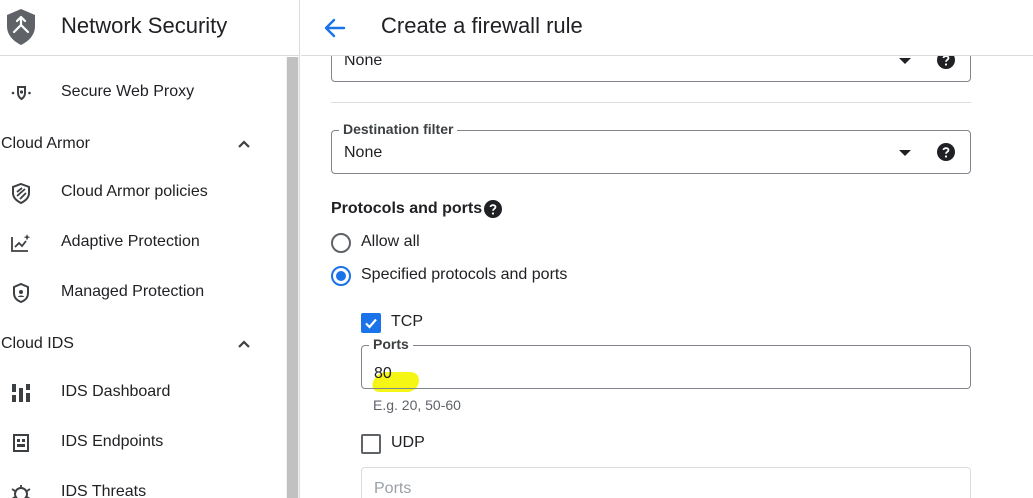 This screenshot has height=498, width=1033. What do you see at coordinates (144, 25) in the screenshot?
I see `product-title: Network Security` at bounding box center [144, 25].